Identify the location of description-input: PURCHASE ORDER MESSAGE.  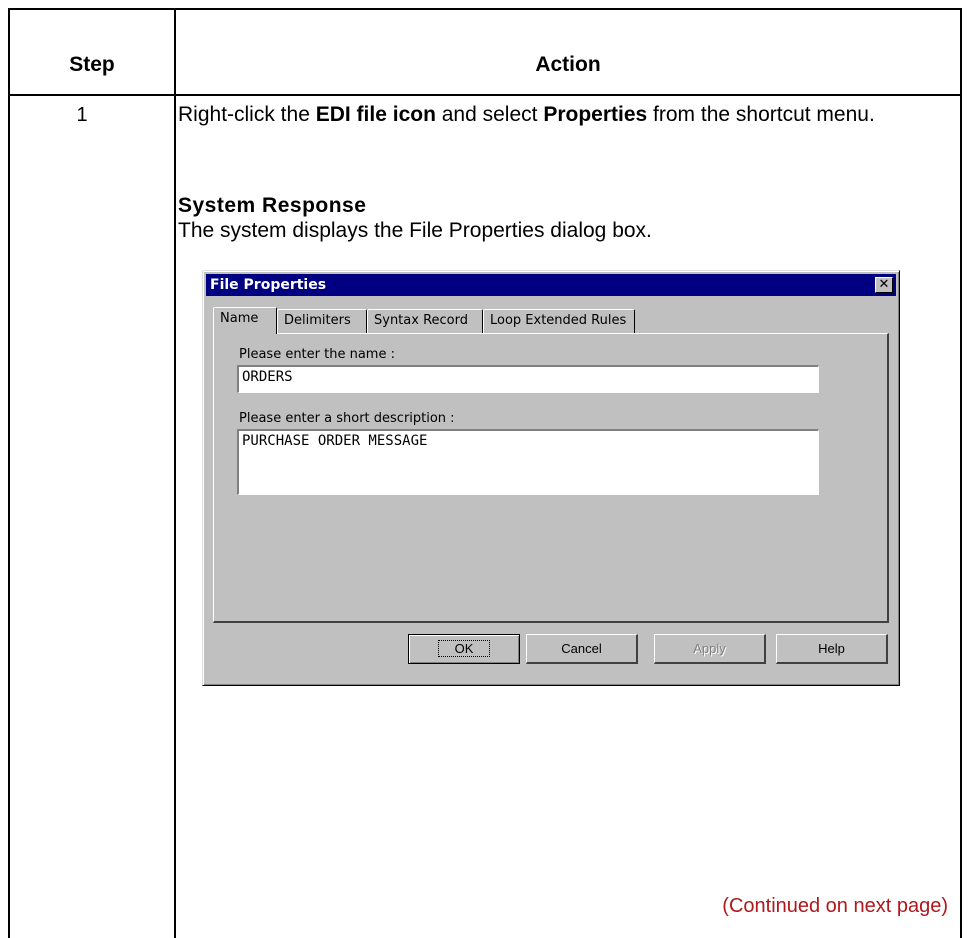
(528, 462).